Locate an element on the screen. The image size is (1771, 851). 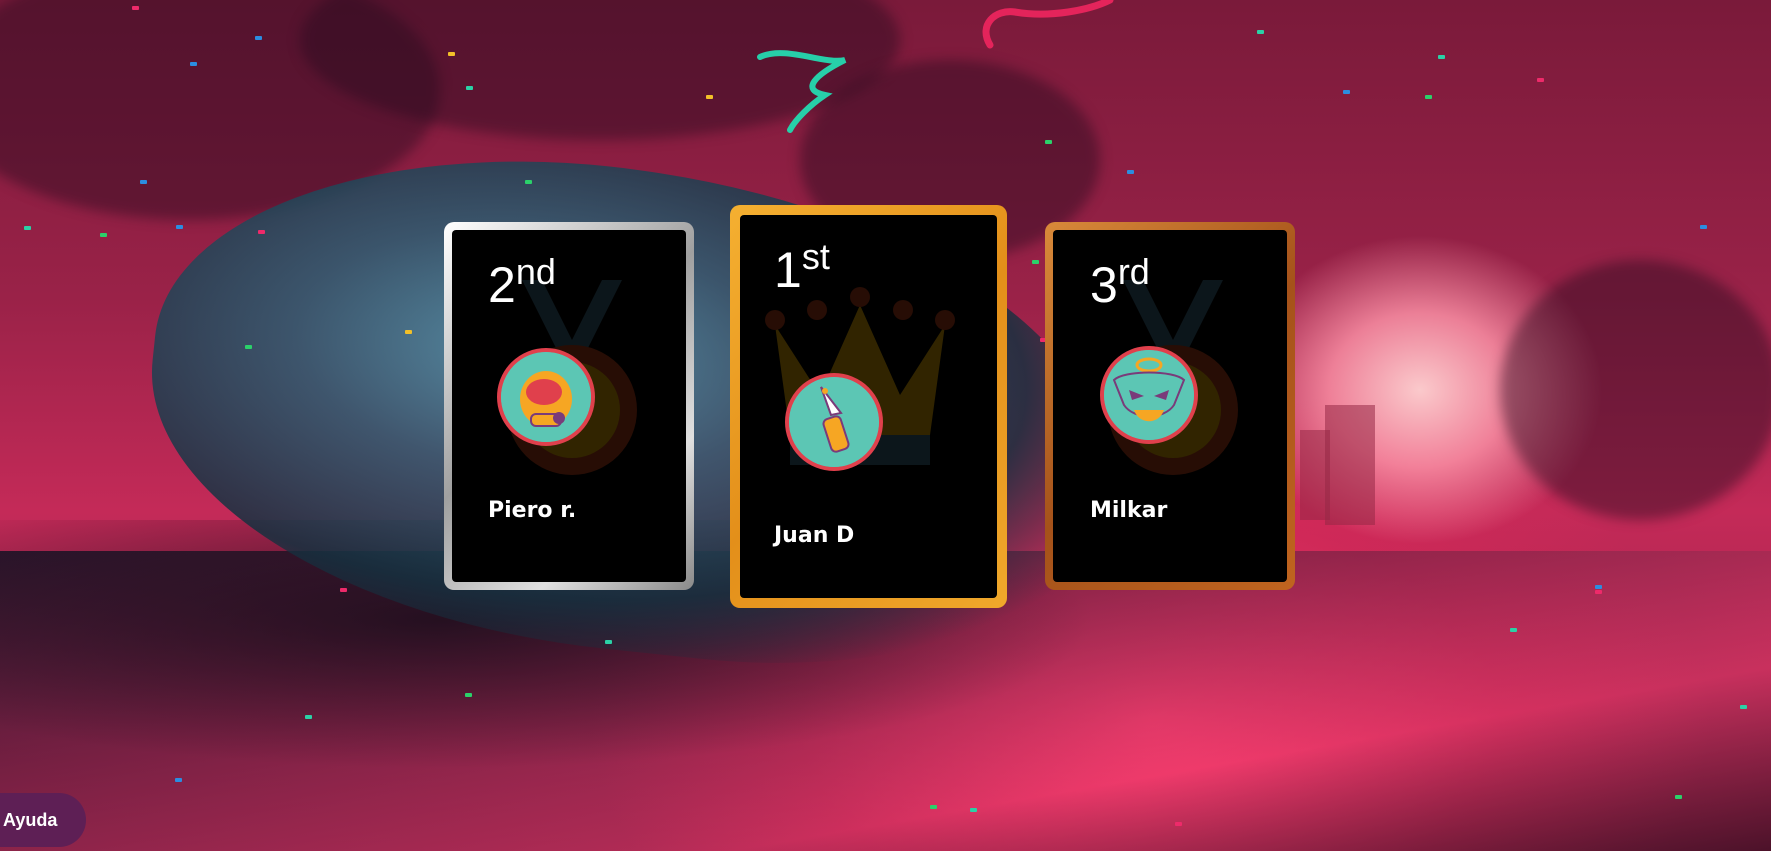
rank-label: 1st is located at coordinates (802, 267).